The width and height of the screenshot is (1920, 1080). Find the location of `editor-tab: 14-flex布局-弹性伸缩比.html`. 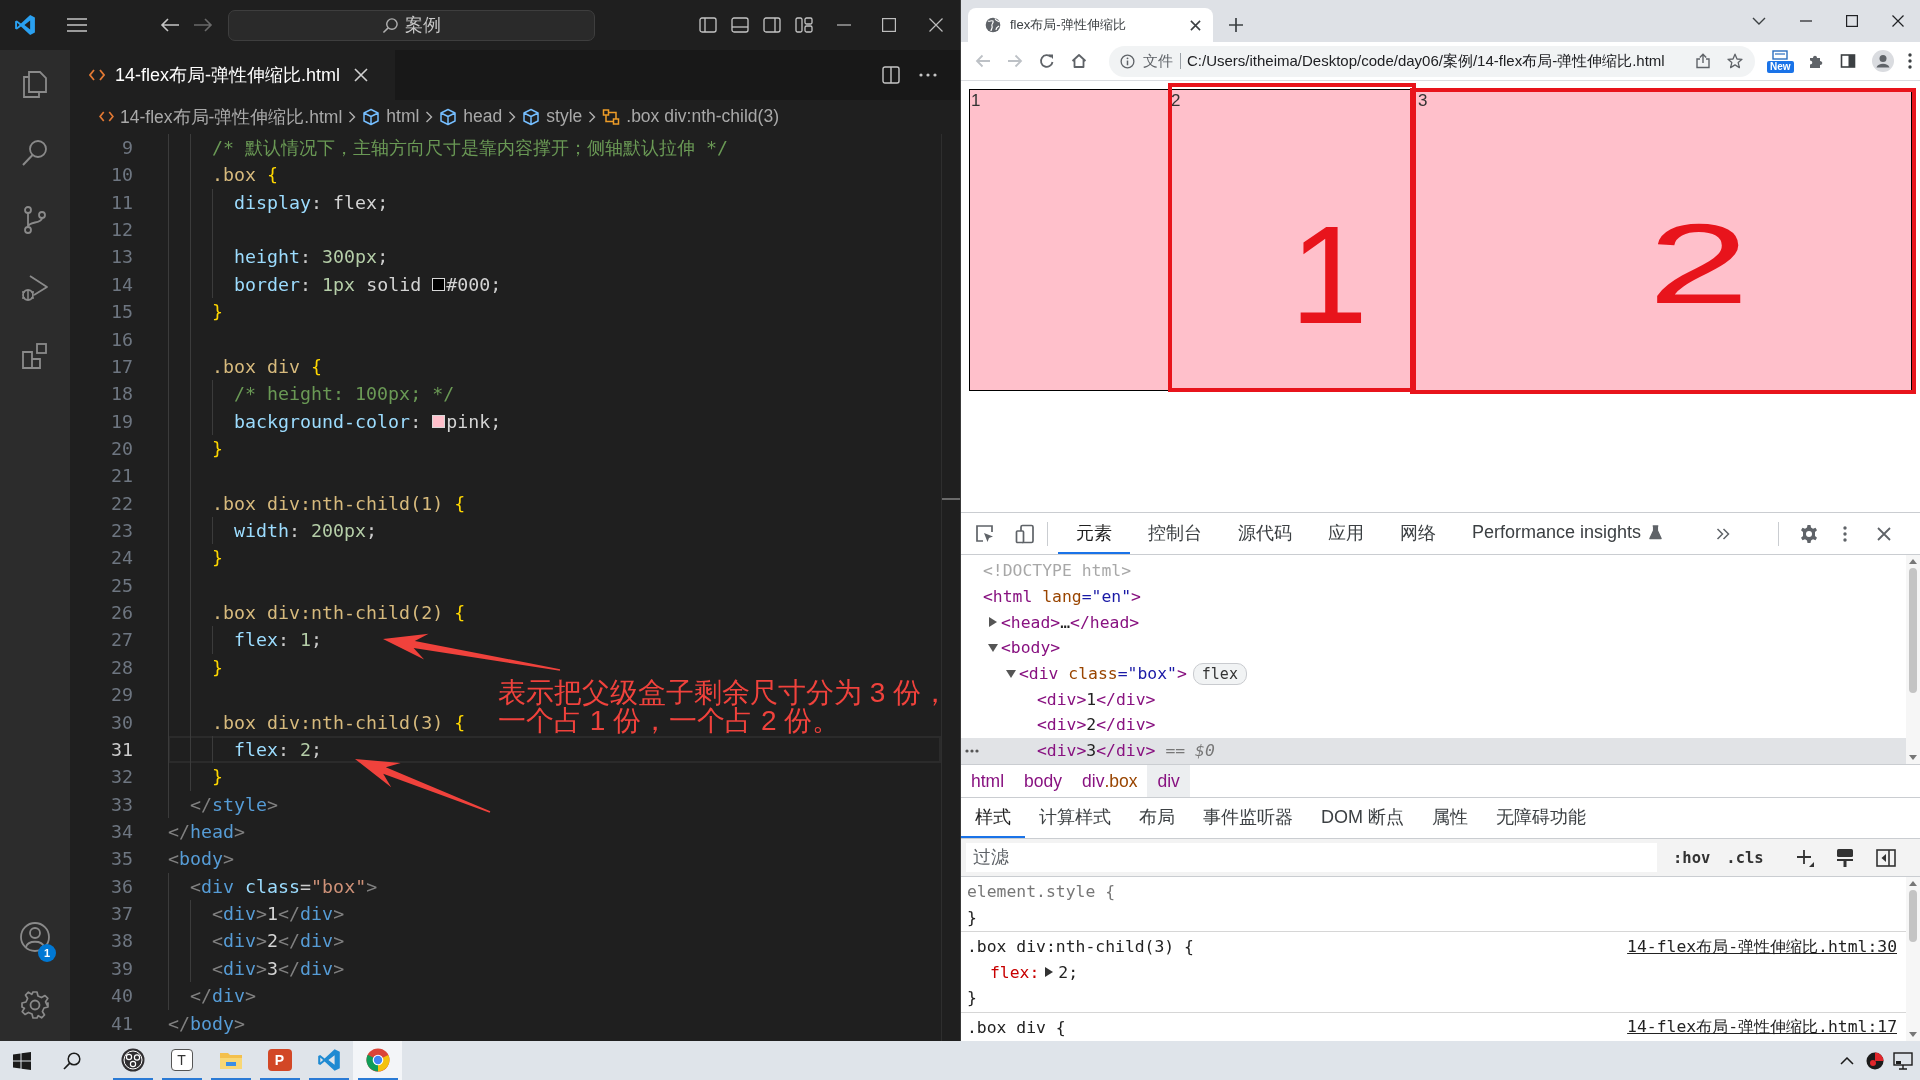

editor-tab: 14-flex布局-弹性伸缩比.html is located at coordinates (232, 75).